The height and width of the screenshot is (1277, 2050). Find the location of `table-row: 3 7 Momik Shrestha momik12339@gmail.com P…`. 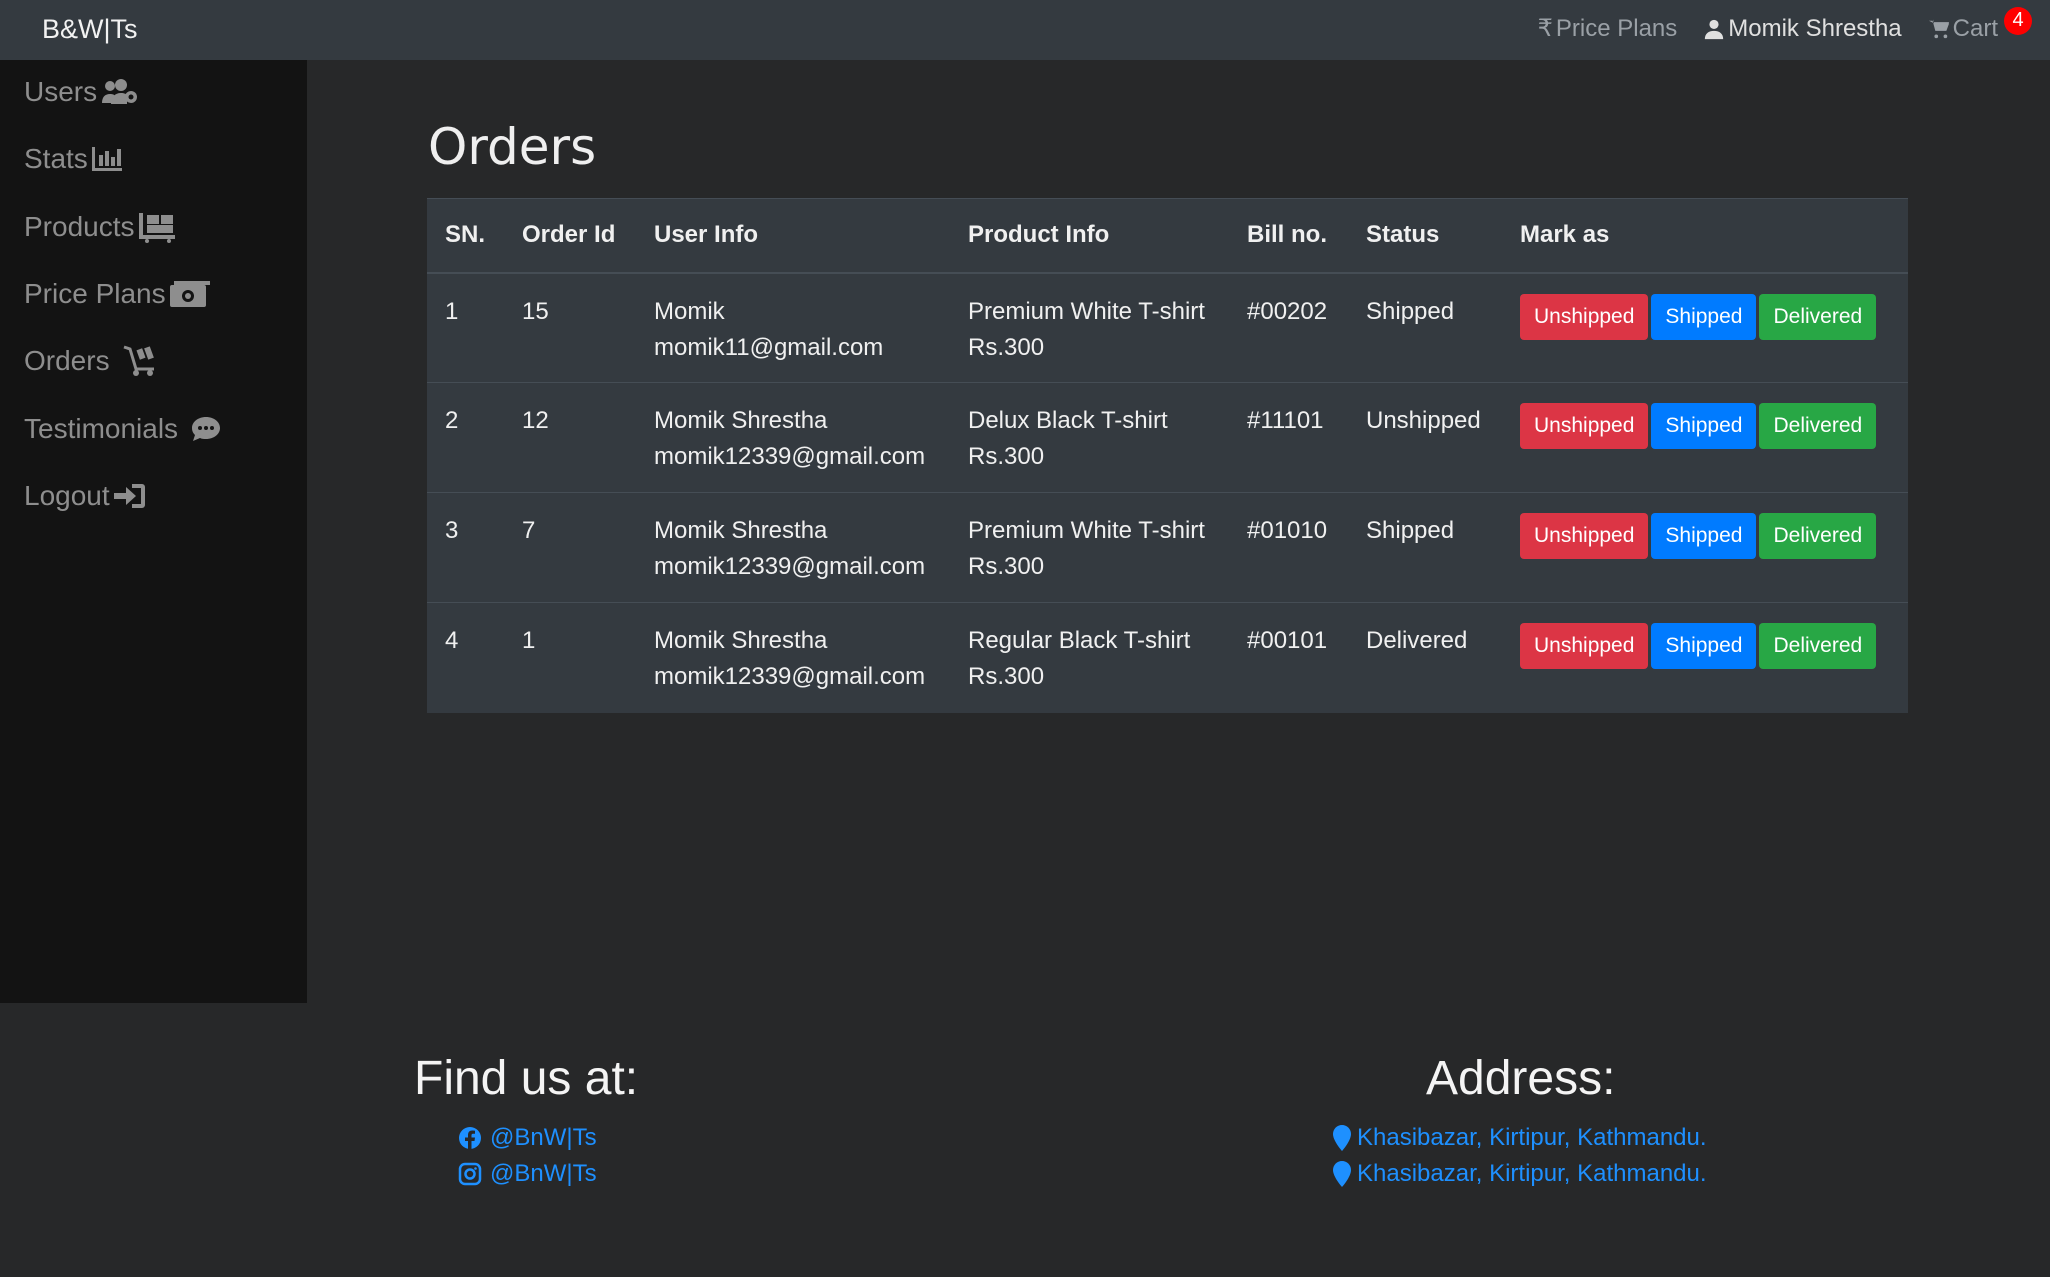

table-row: 3 7 Momik Shrestha momik12339@gmail.com P… is located at coordinates (1167, 547).